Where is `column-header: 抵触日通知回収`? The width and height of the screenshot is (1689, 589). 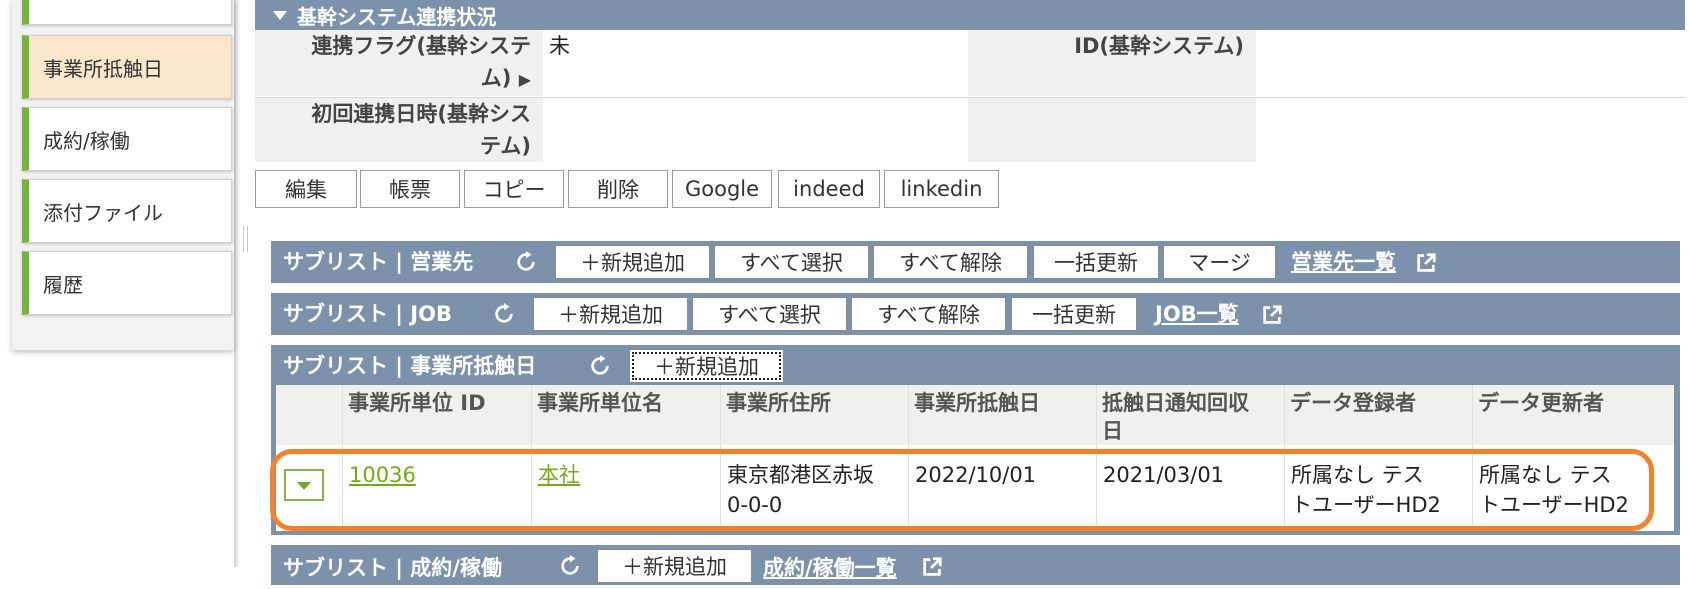 column-header: 抵触日通知回収 is located at coordinates (1175, 403).